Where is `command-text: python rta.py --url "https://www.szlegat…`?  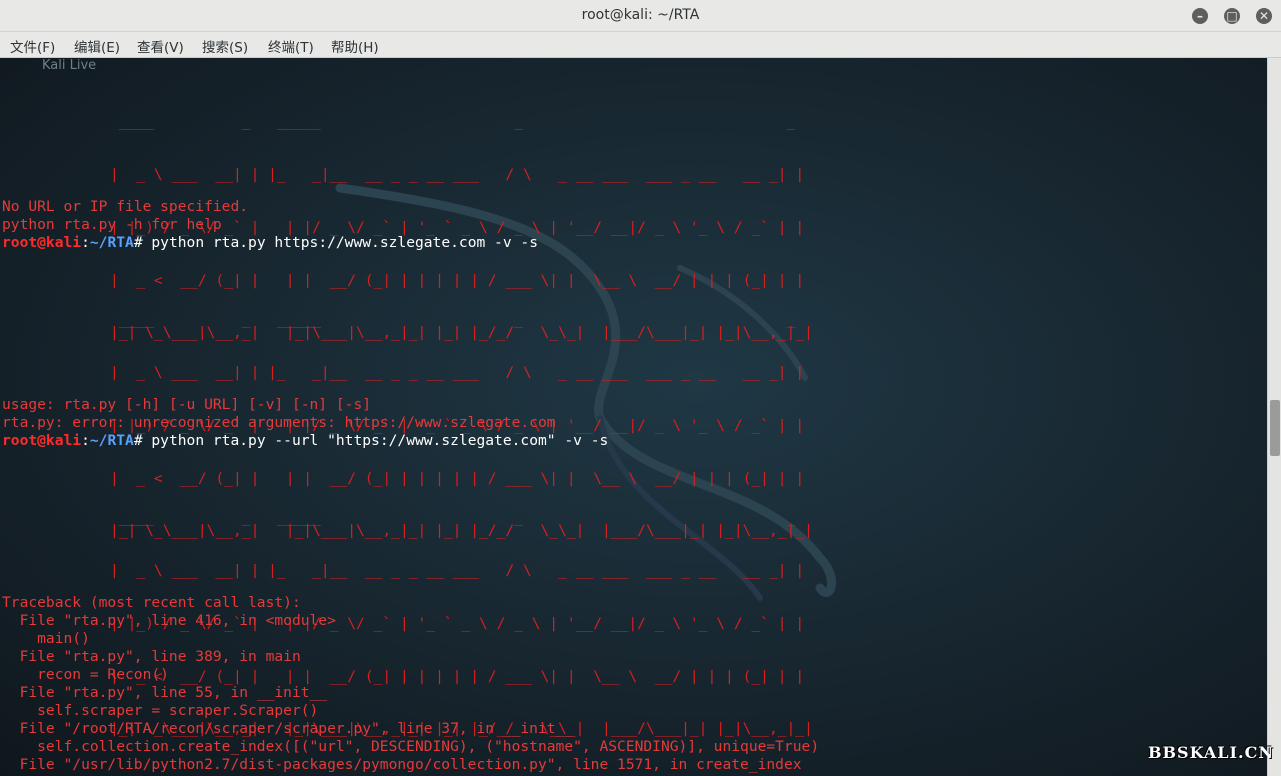 command-text: python rta.py --url "https://www.szlegat… is located at coordinates (380, 440).